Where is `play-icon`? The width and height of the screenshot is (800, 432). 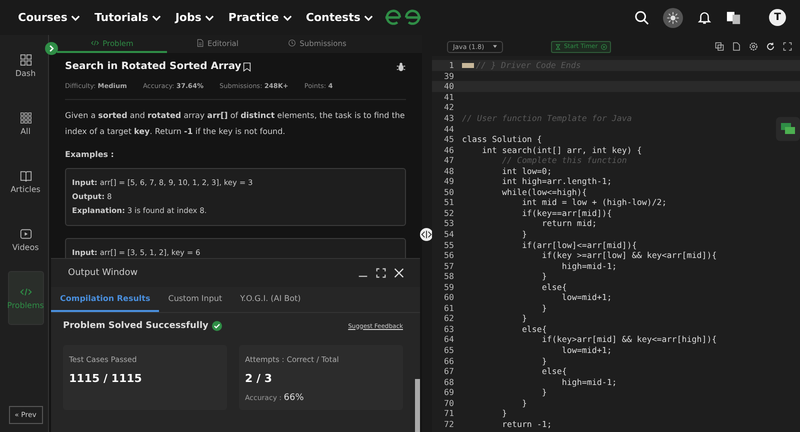 play-icon is located at coordinates (603, 47).